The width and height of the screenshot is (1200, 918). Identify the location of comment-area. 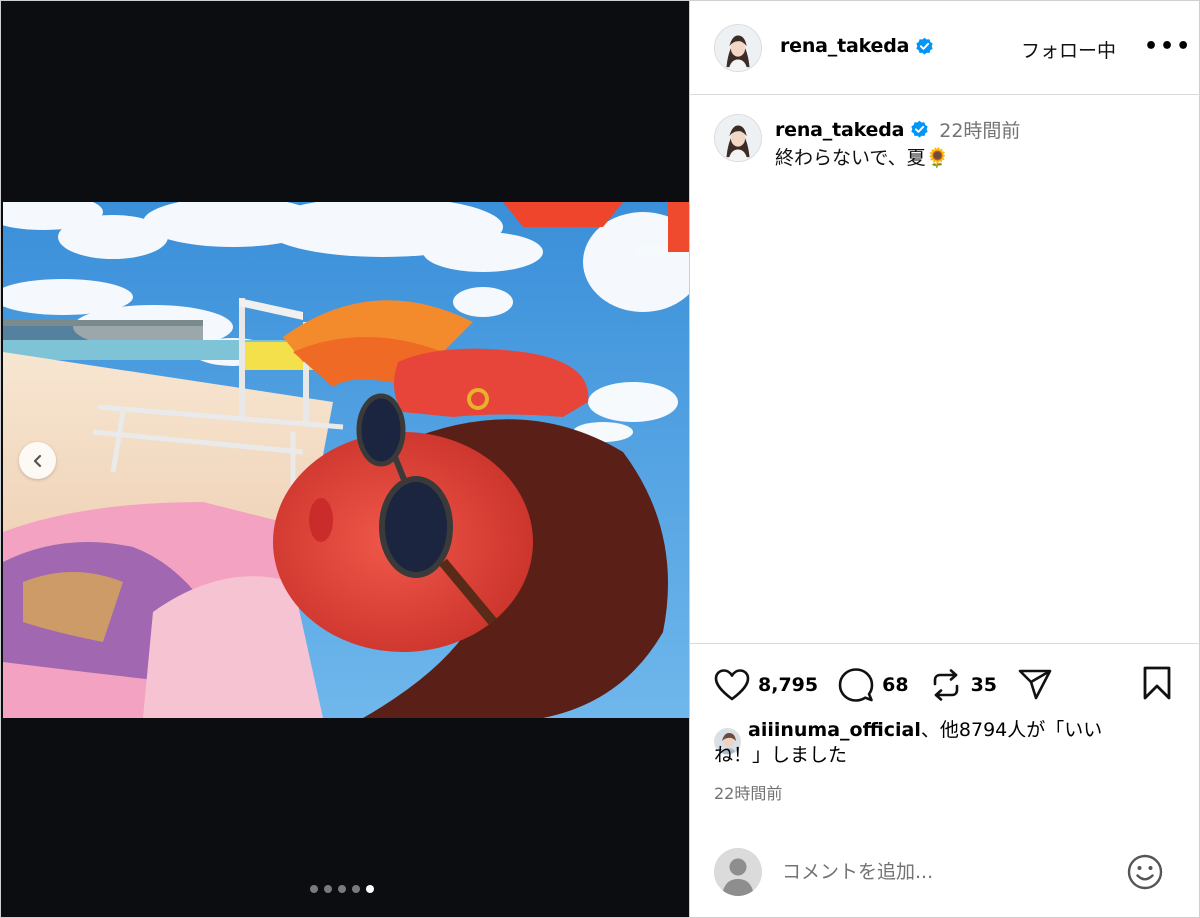
(945, 874).